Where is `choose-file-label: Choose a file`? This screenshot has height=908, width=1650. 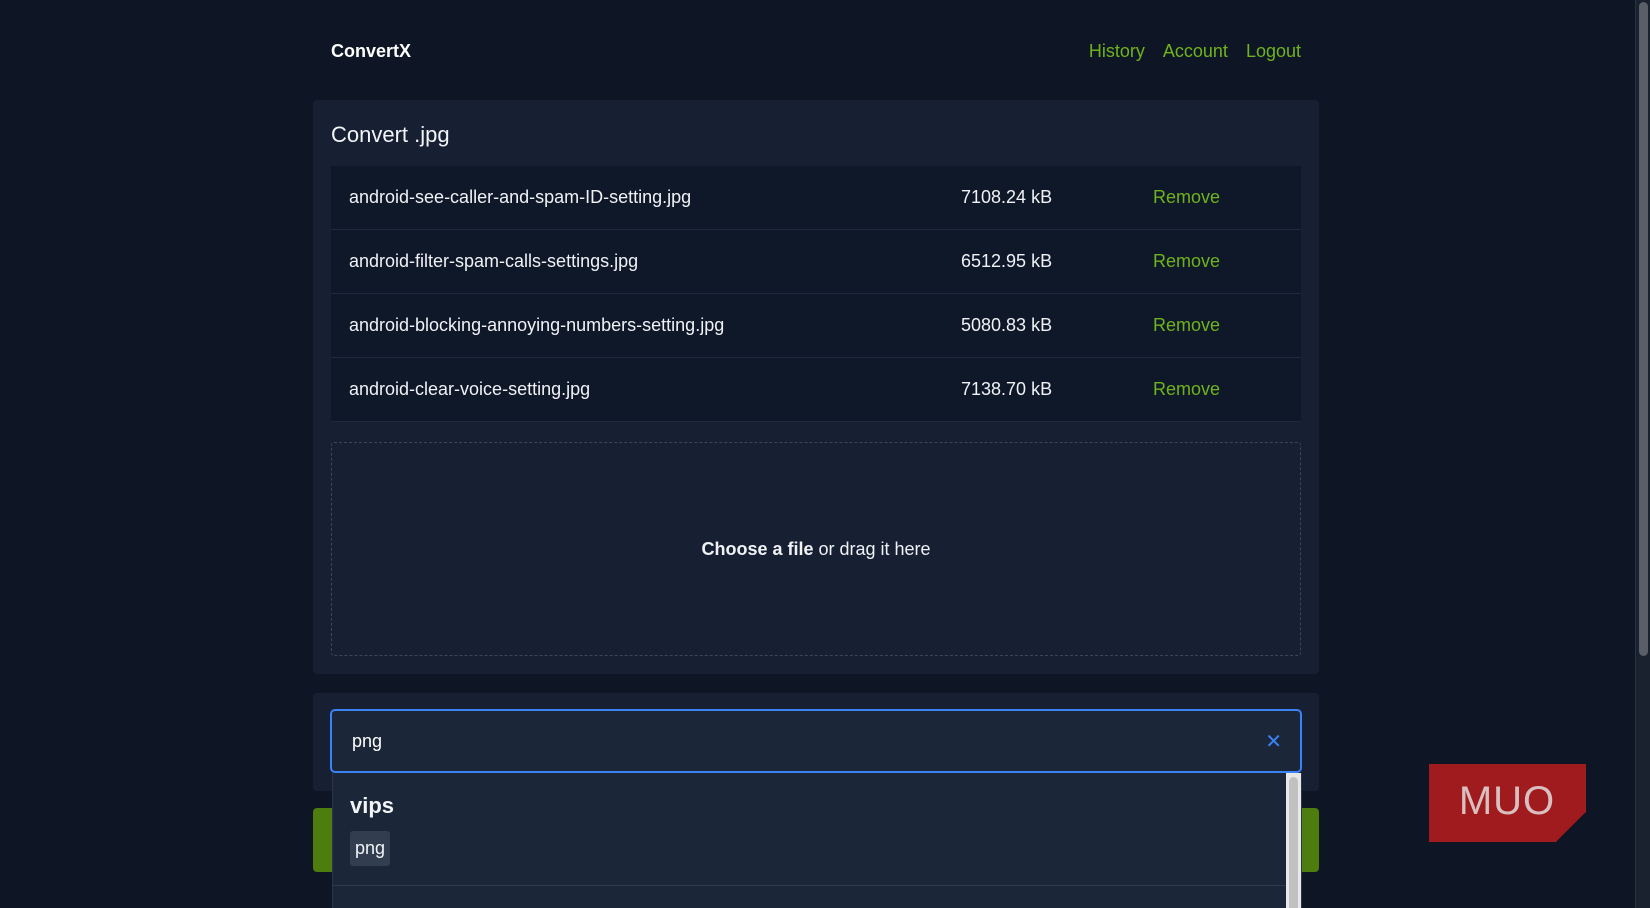
choose-file-label: Choose a file is located at coordinates (757, 549).